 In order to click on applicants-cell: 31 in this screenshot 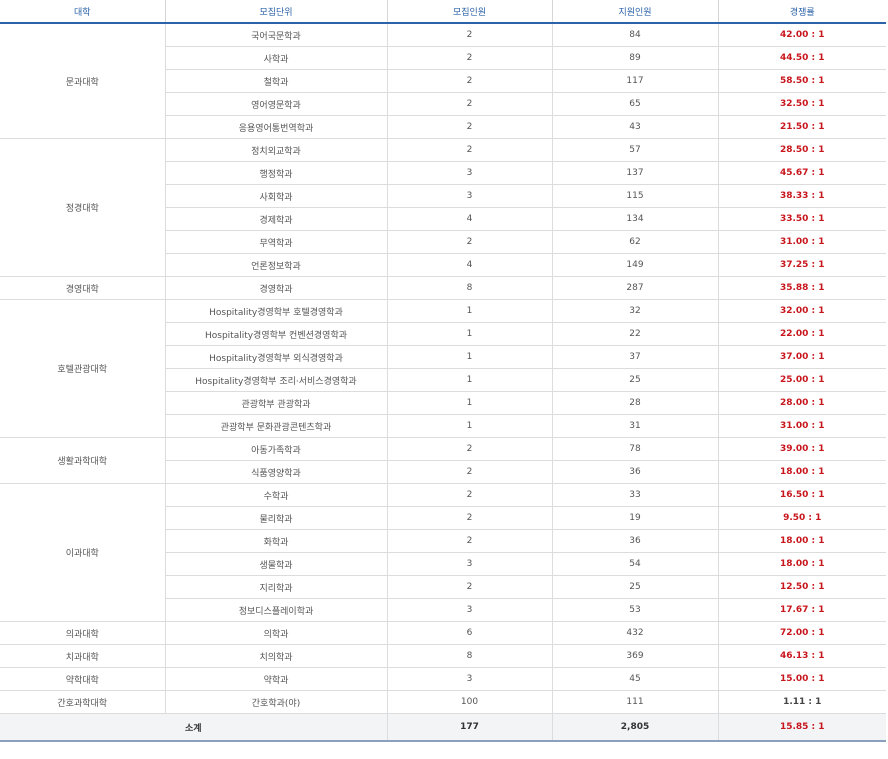, I will do `click(635, 426)`.